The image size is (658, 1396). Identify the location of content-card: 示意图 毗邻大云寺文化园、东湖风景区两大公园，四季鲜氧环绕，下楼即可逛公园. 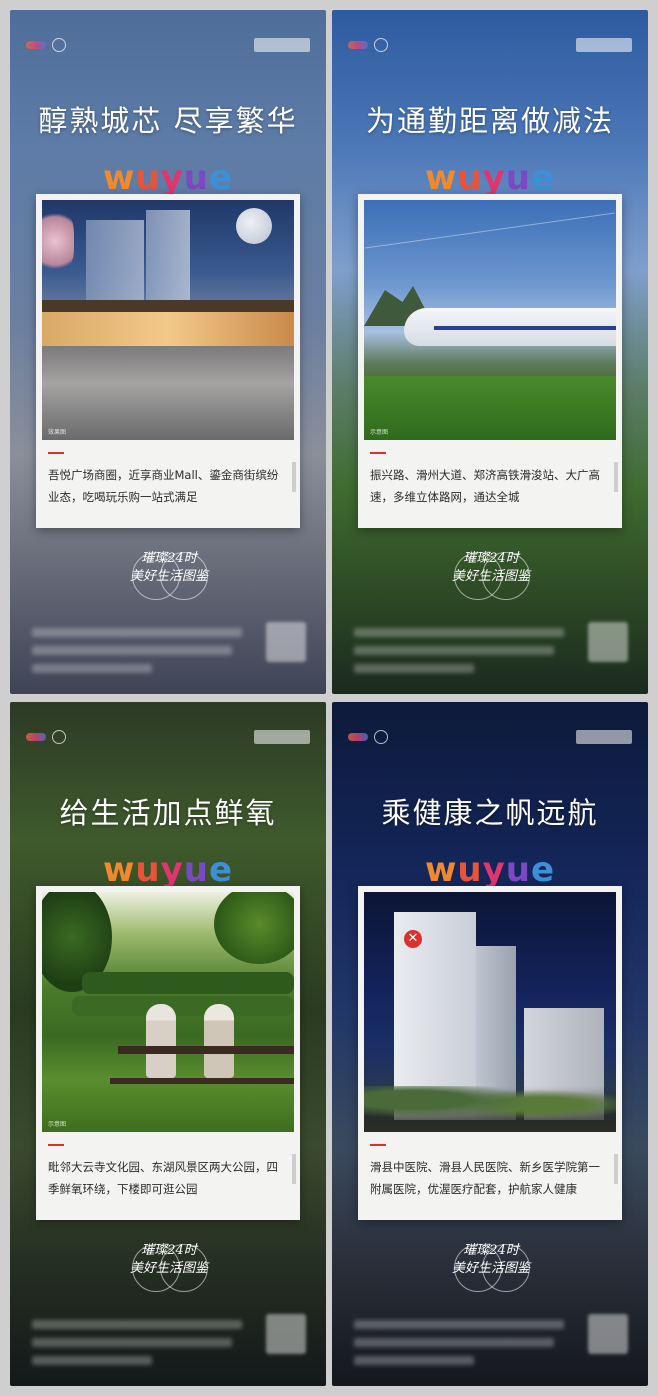
(168, 1053).